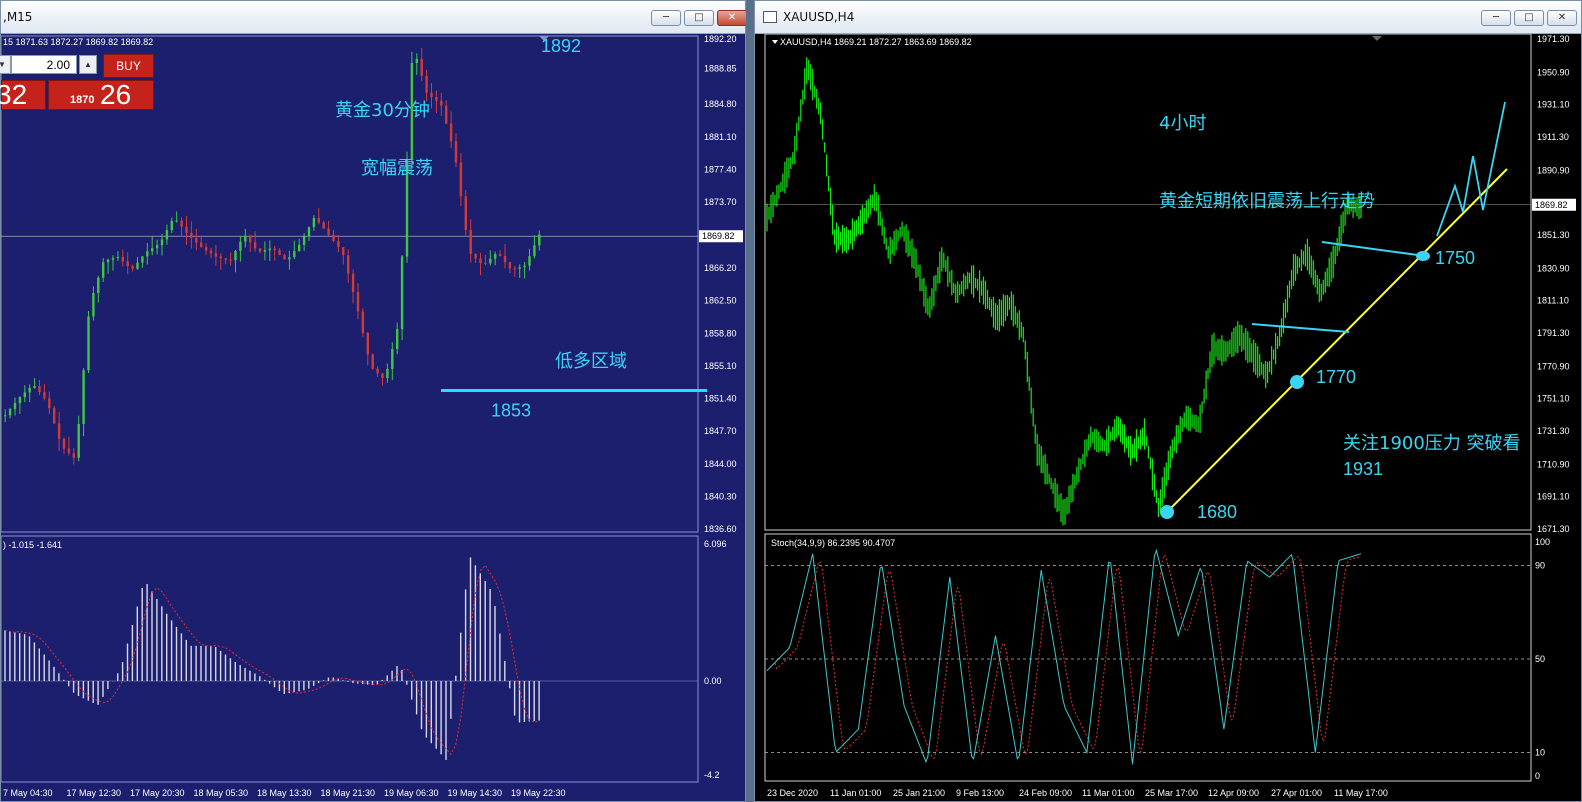 The height and width of the screenshot is (802, 1582). Describe the element at coordinates (44, 64) in the screenshot. I see `lot-size-input: 2.00` at that location.